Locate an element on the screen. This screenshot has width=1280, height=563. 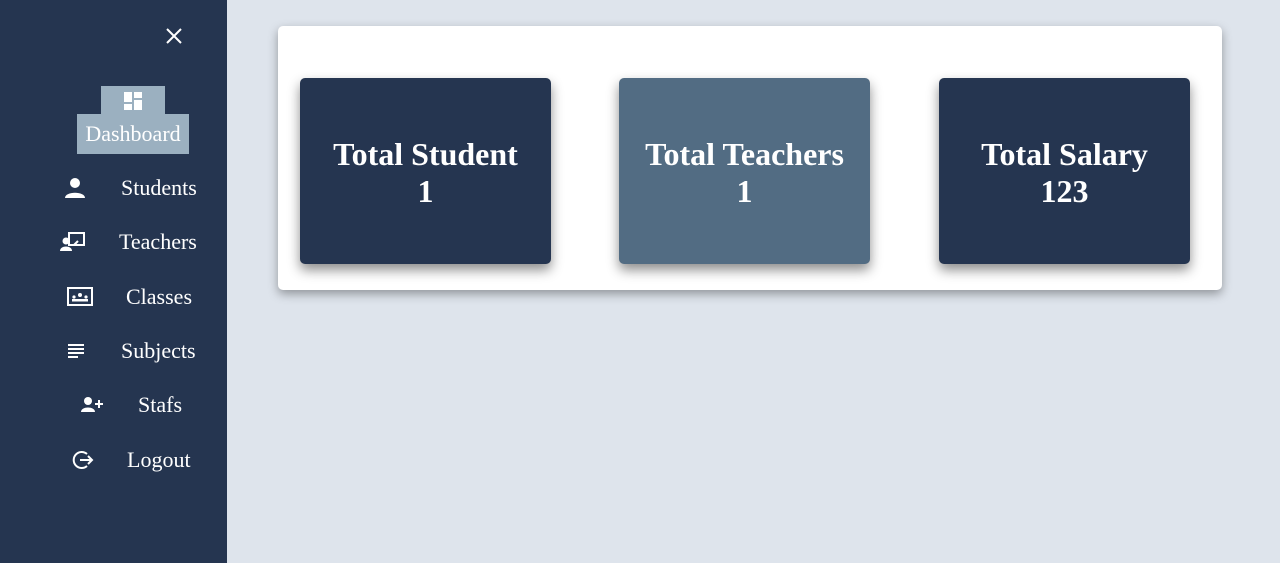
class-board-icon is located at coordinates (80, 297).